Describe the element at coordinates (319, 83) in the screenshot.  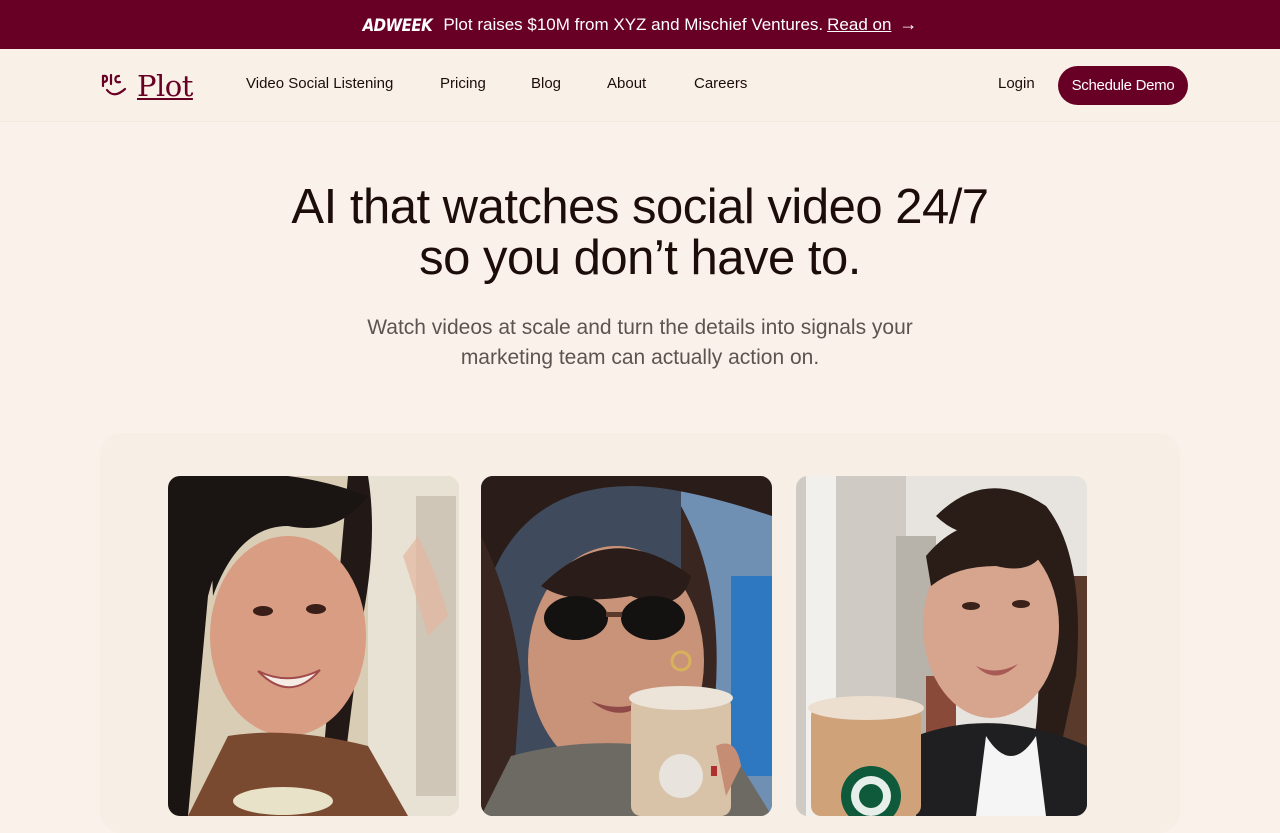
I see `nav-video-social-listening: Video Social Listening` at that location.